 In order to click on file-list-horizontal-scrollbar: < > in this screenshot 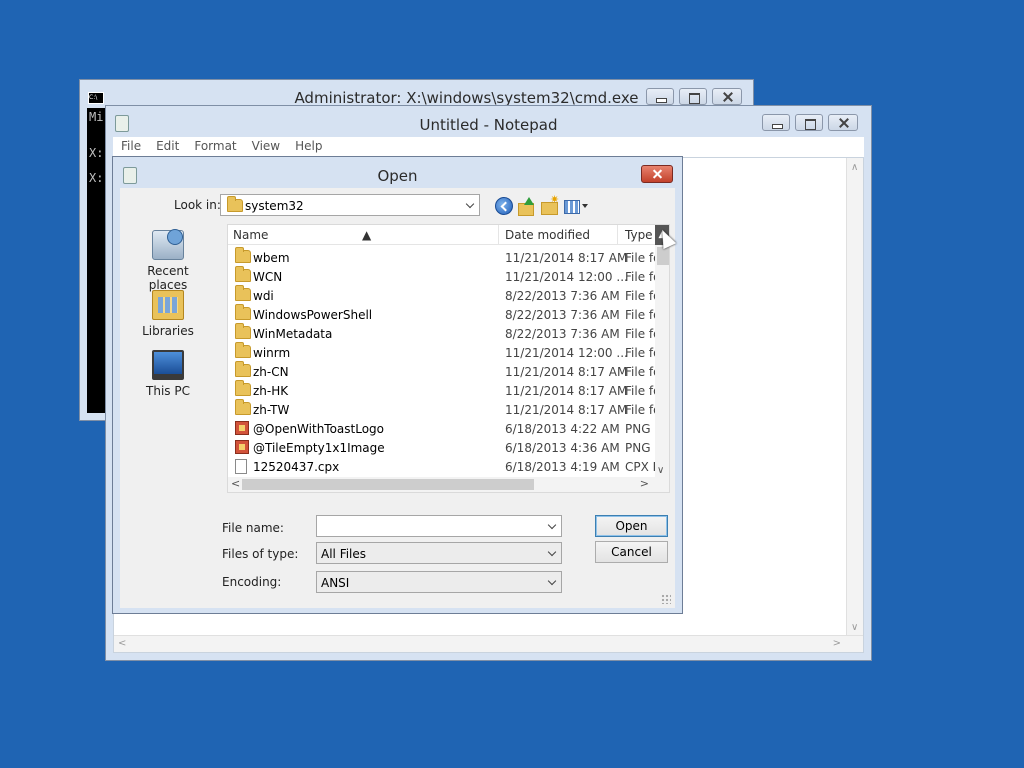, I will do `click(448, 484)`.